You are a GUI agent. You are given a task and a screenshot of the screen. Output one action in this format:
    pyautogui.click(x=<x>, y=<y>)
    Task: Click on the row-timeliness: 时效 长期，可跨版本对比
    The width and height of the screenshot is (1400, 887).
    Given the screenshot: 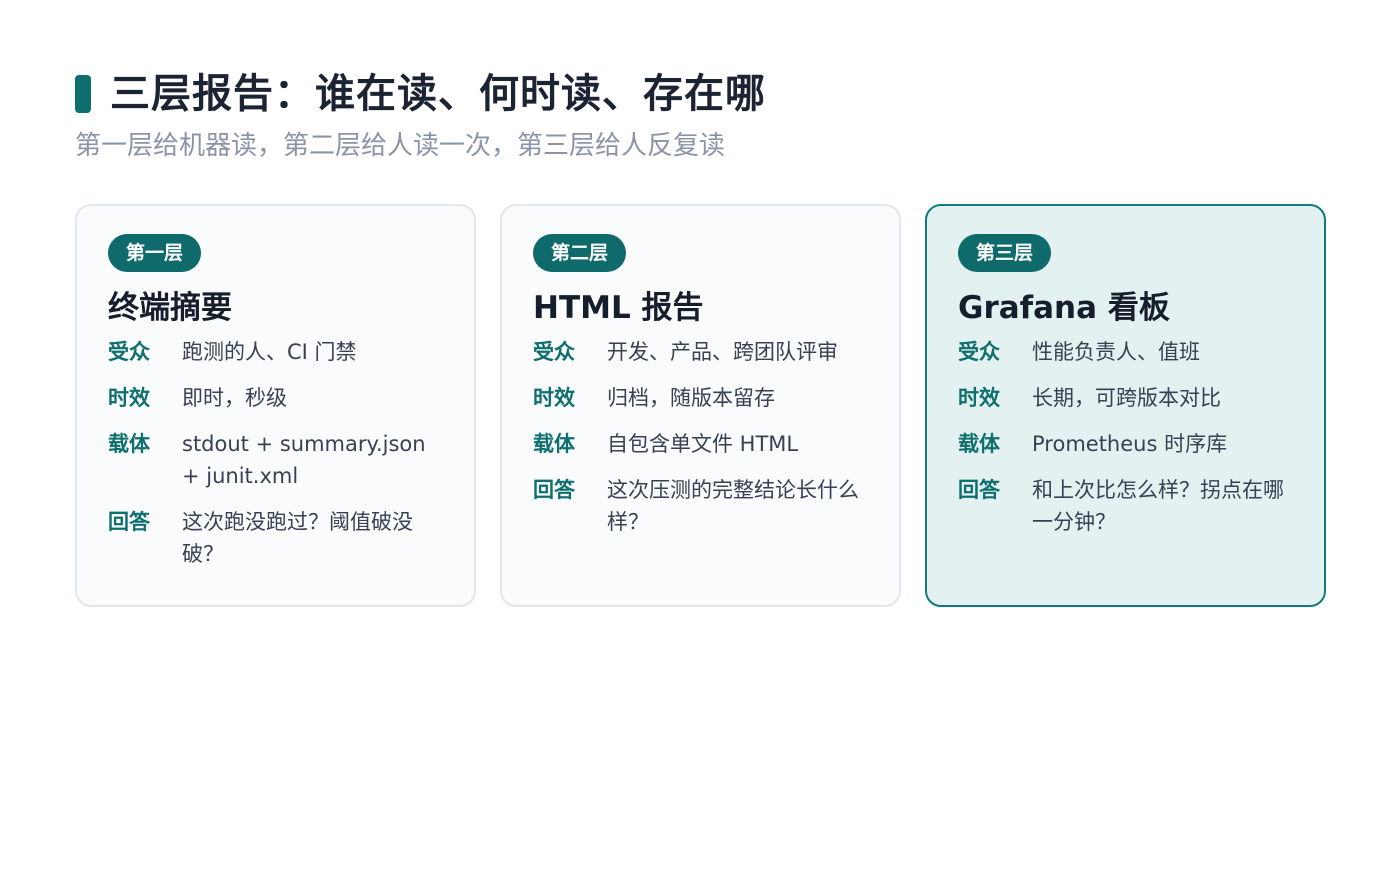 What is the action you would take?
    pyautogui.click(x=1126, y=398)
    